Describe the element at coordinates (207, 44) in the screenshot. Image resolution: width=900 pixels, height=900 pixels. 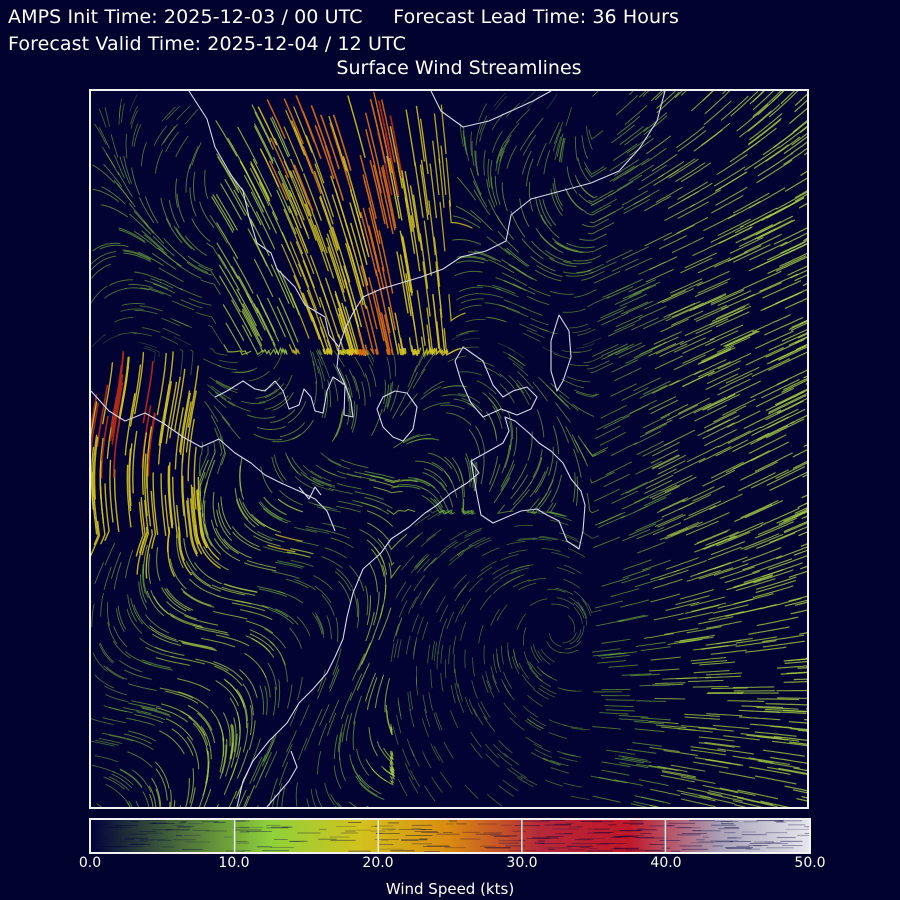
I see `valid-time-text: Forecast Valid Time: 2025-12-04 / 12 UTC` at that location.